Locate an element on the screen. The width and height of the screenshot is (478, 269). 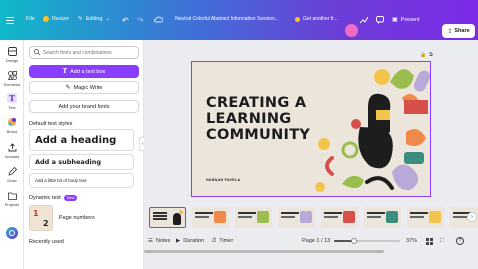
yellow-circle-shape is located at coordinates (324, 144).